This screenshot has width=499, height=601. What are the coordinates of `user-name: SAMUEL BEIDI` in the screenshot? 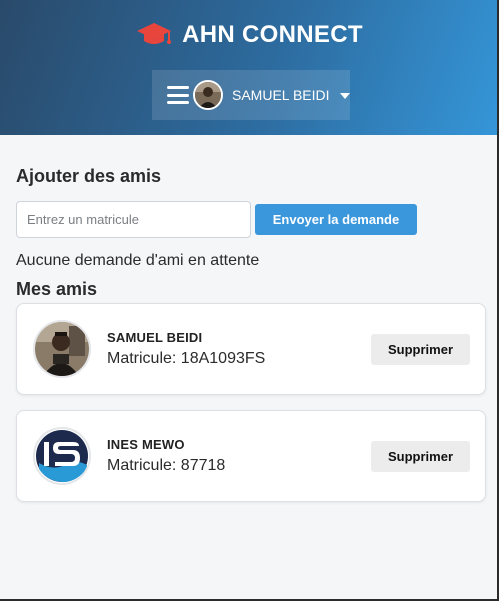 It's located at (281, 95).